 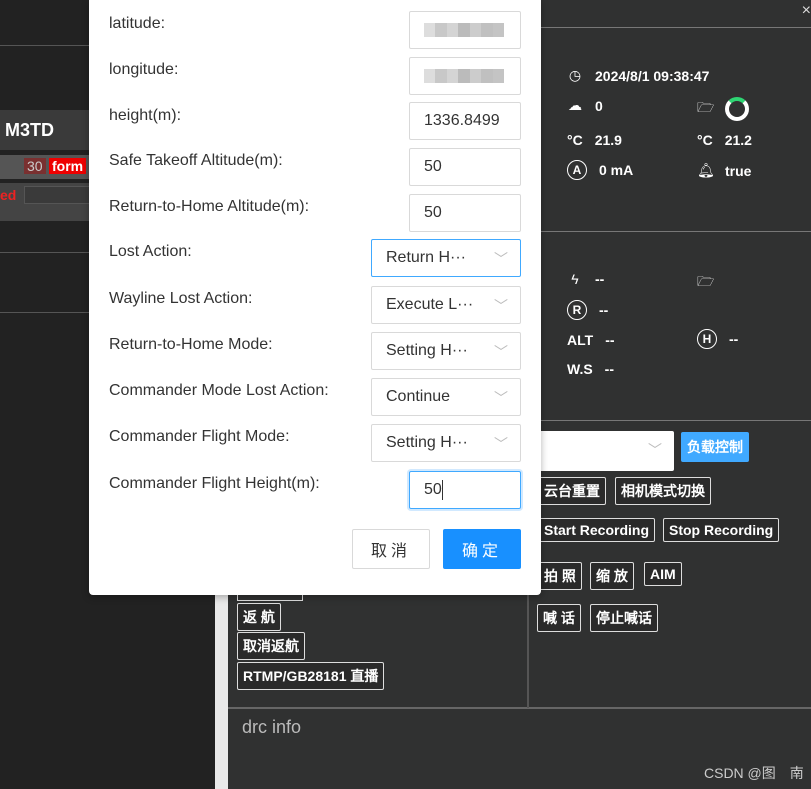 I want to click on upload-value: 0, so click(x=599, y=105).